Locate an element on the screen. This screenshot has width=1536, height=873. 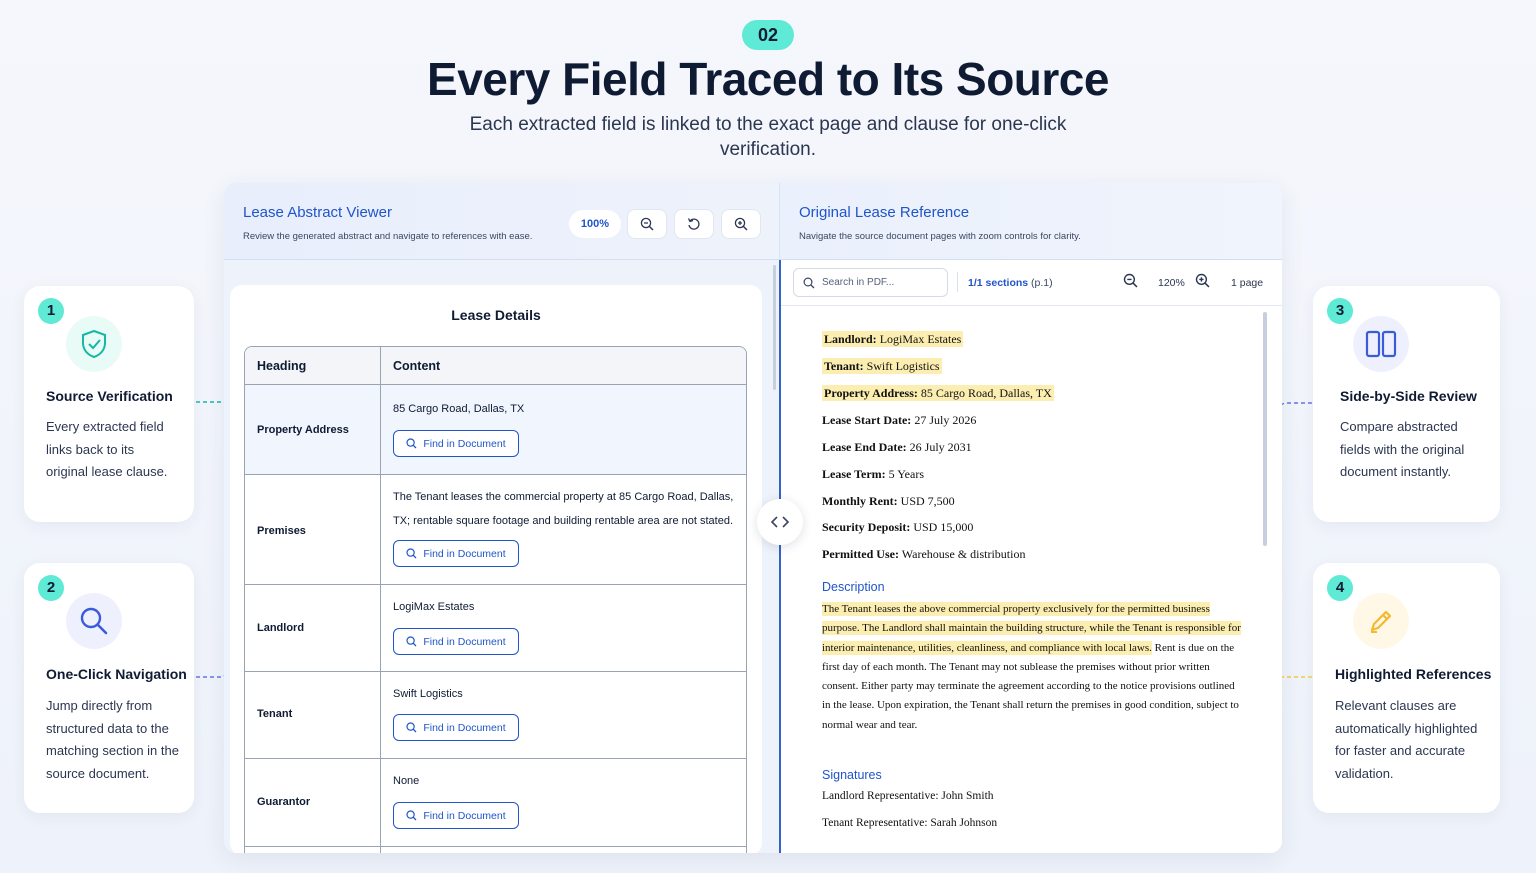
doc-field-lease-start: Lease Start Date: 27 July 2026 is located at coordinates (899, 420).